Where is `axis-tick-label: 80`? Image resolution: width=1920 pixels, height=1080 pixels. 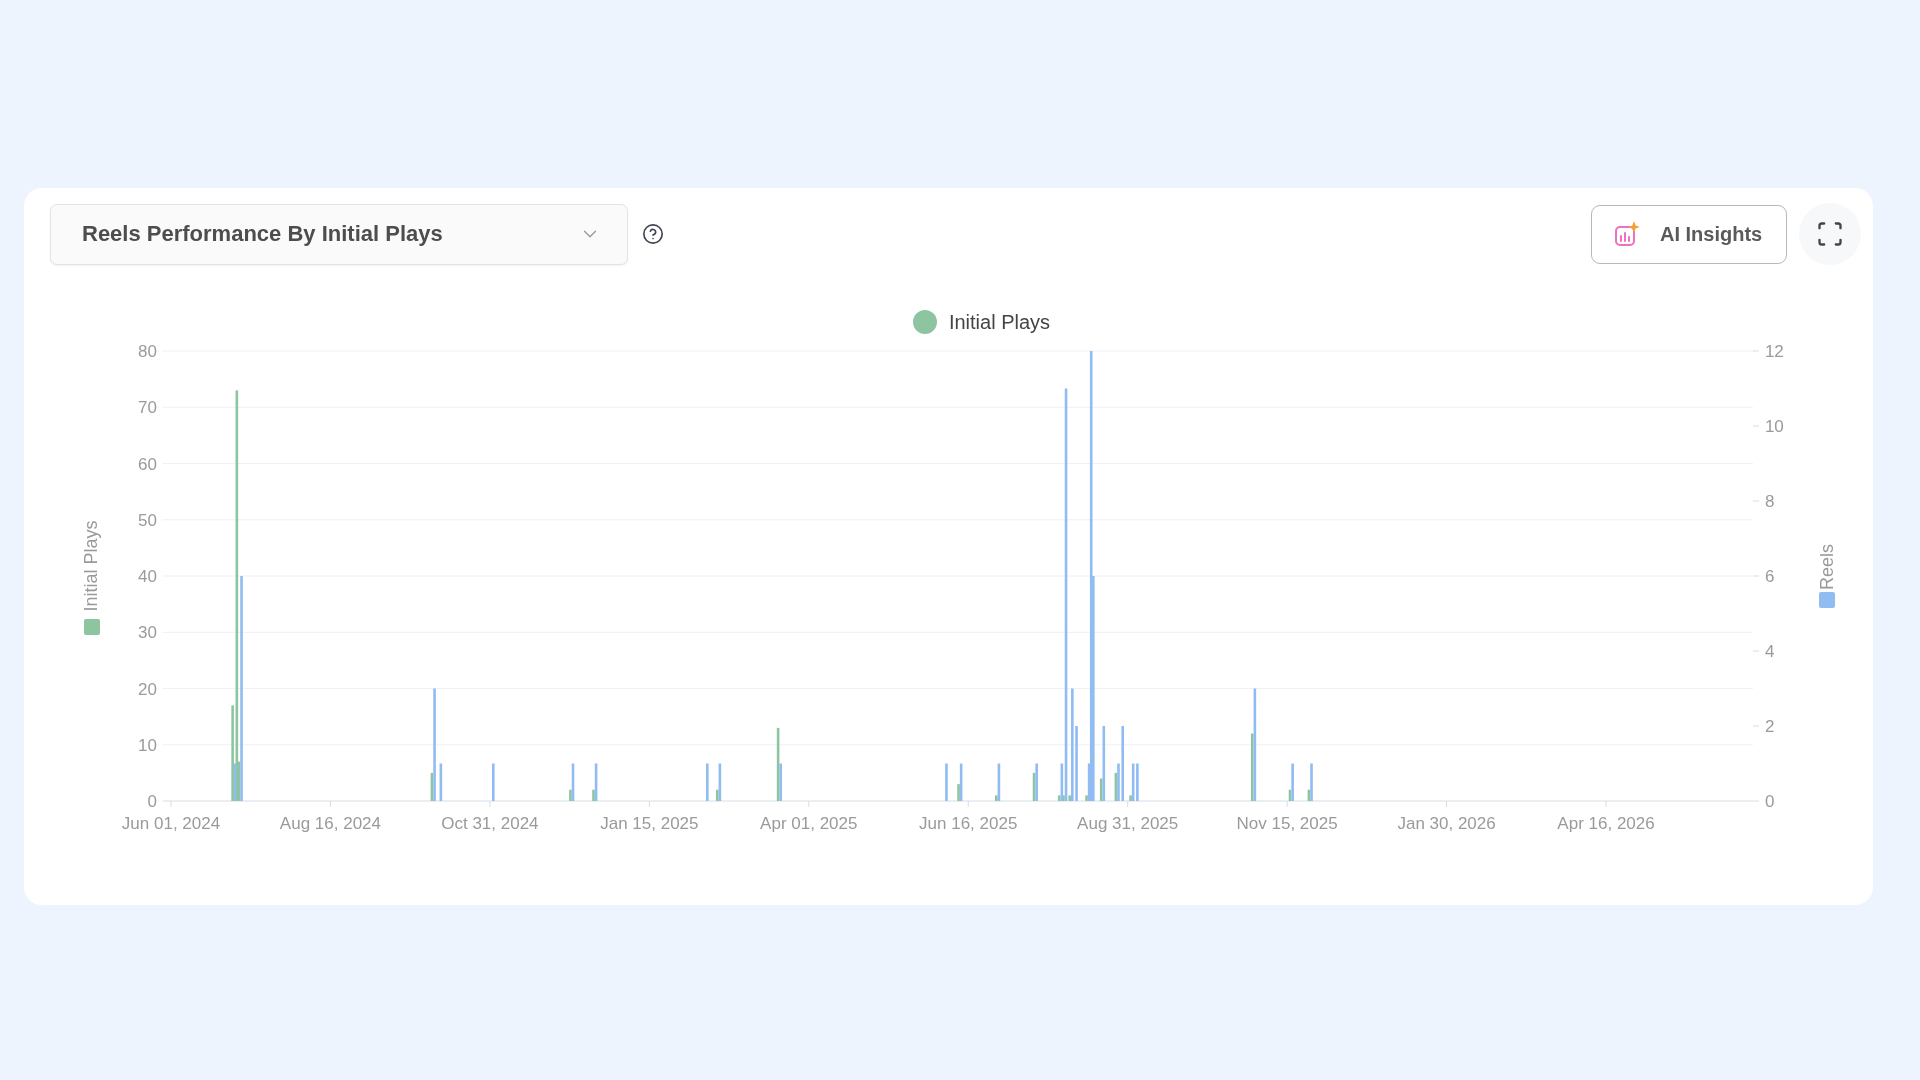
axis-tick-label: 80 is located at coordinates (147, 351).